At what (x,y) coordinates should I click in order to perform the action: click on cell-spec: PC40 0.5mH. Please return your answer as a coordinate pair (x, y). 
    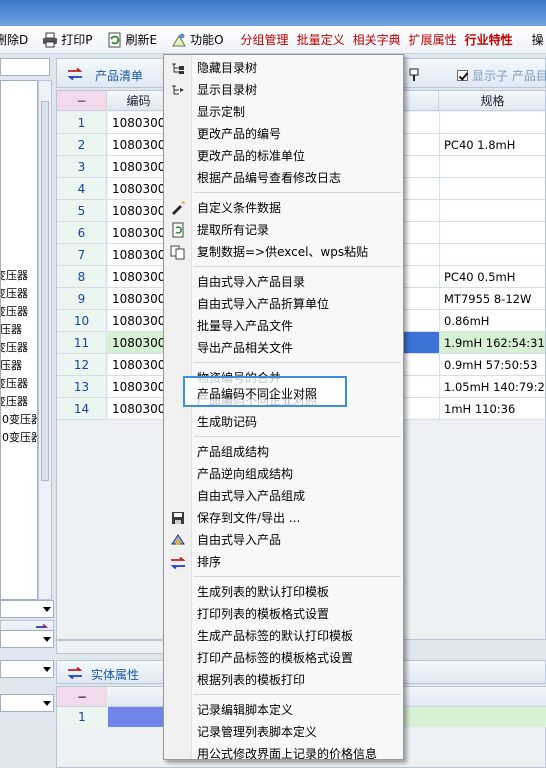
    Looking at the image, I should click on (492, 277).